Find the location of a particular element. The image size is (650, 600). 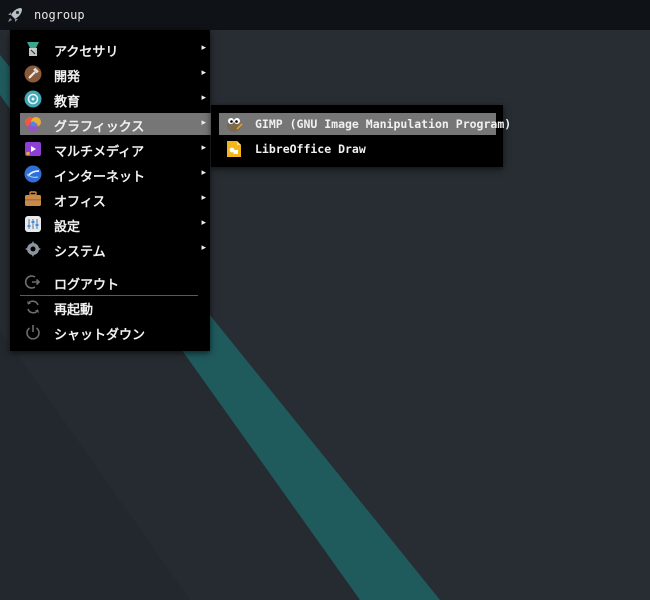

menu-action-shutdown: シャットダウン is located at coordinates (116, 332).